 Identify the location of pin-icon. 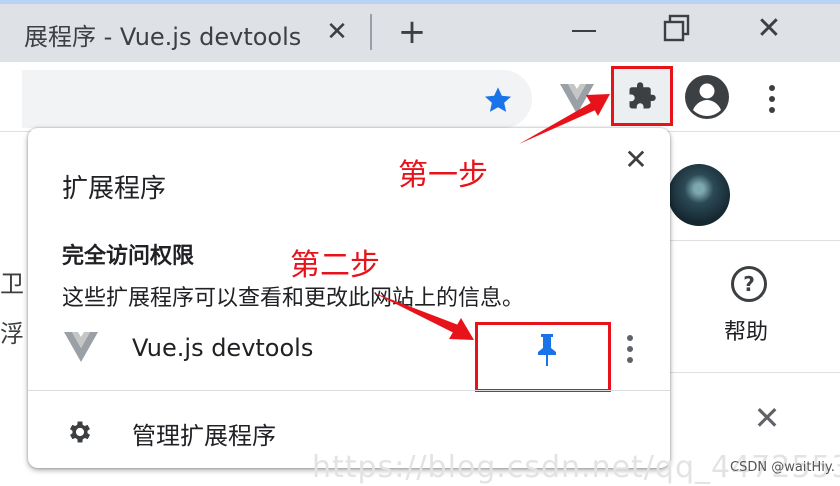
(547, 350).